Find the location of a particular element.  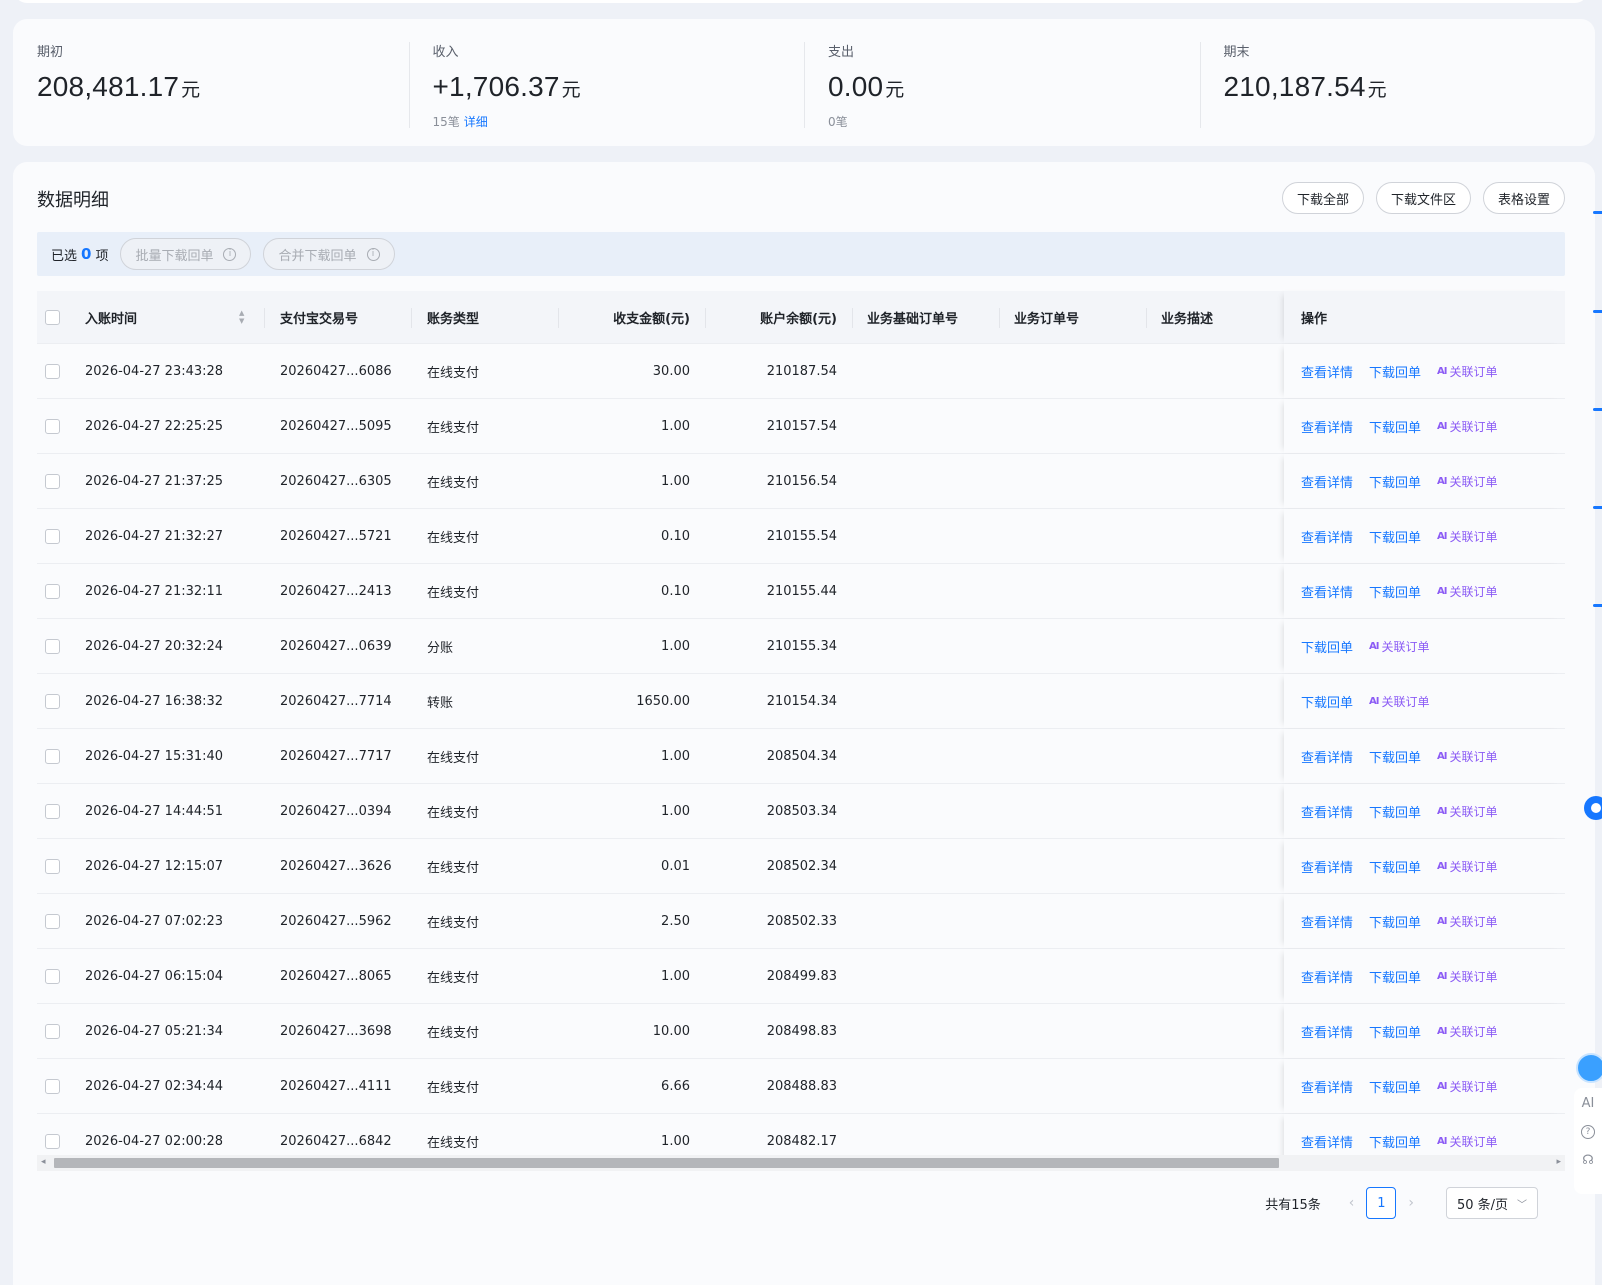

ai-tool-icon: AI is located at coordinates (1588, 1103).